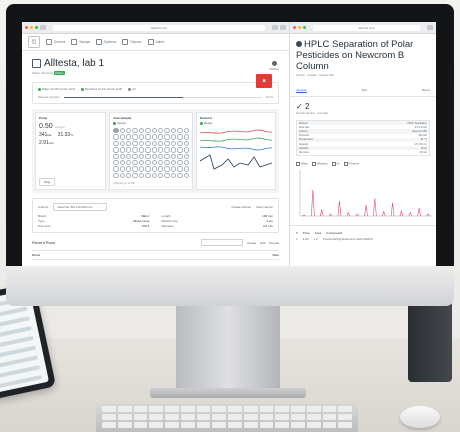  Describe the element at coordinates (242, 207) in the screenshot. I see `create-column-link: Create column` at that location.